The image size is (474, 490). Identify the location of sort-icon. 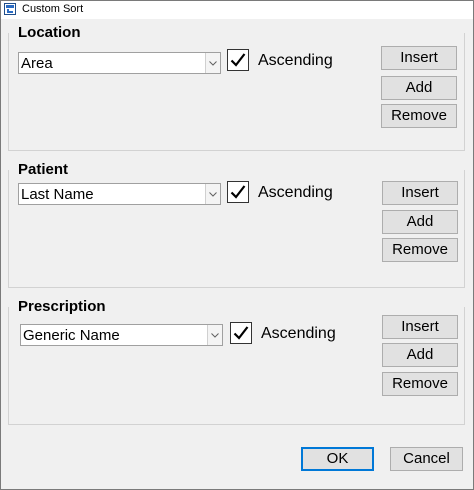
(10, 9).